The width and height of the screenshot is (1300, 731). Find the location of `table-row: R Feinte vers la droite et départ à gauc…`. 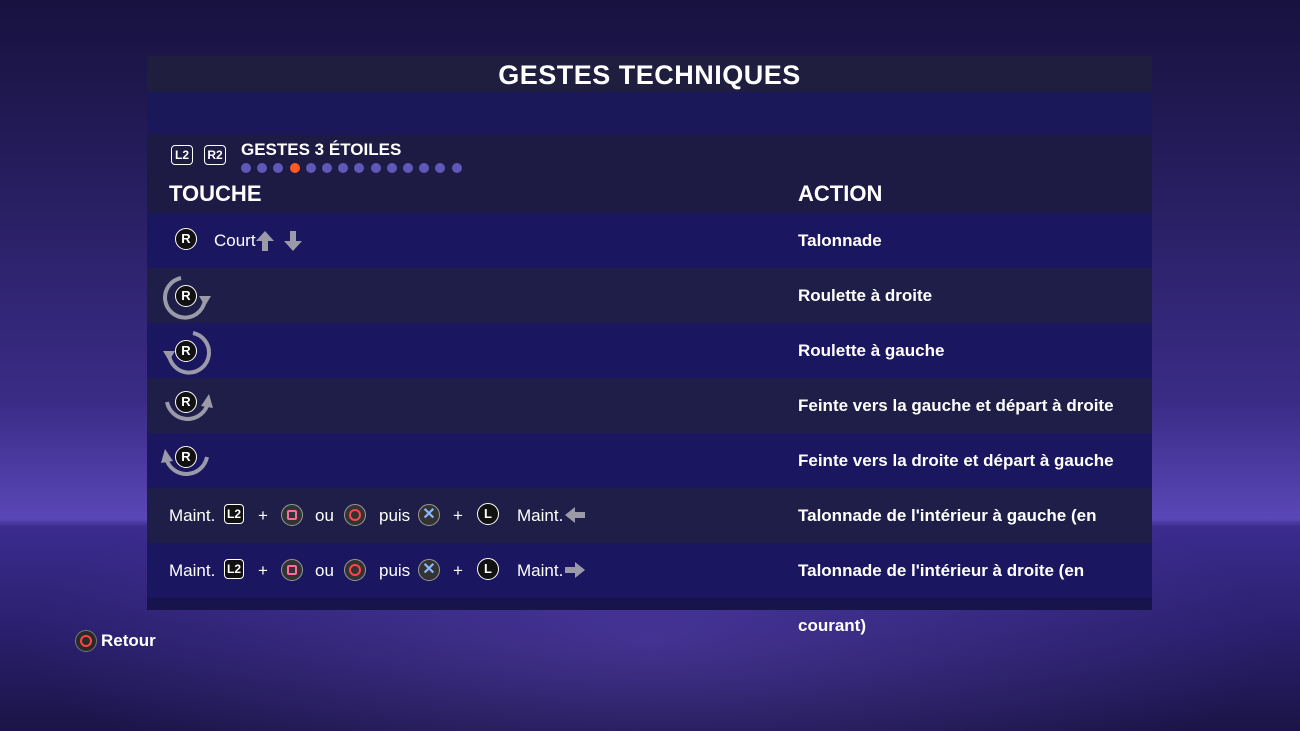

table-row: R Feinte vers la droite et départ à gauc… is located at coordinates (649, 460).